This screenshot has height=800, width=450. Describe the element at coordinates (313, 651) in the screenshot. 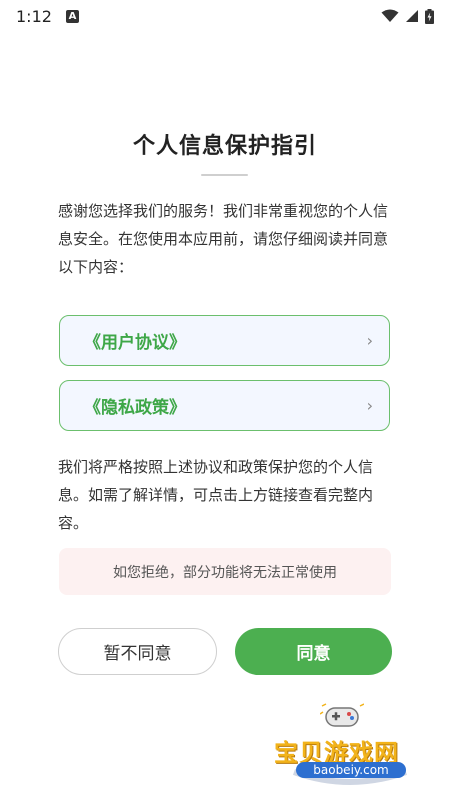

I see `agree-button: 同意` at that location.